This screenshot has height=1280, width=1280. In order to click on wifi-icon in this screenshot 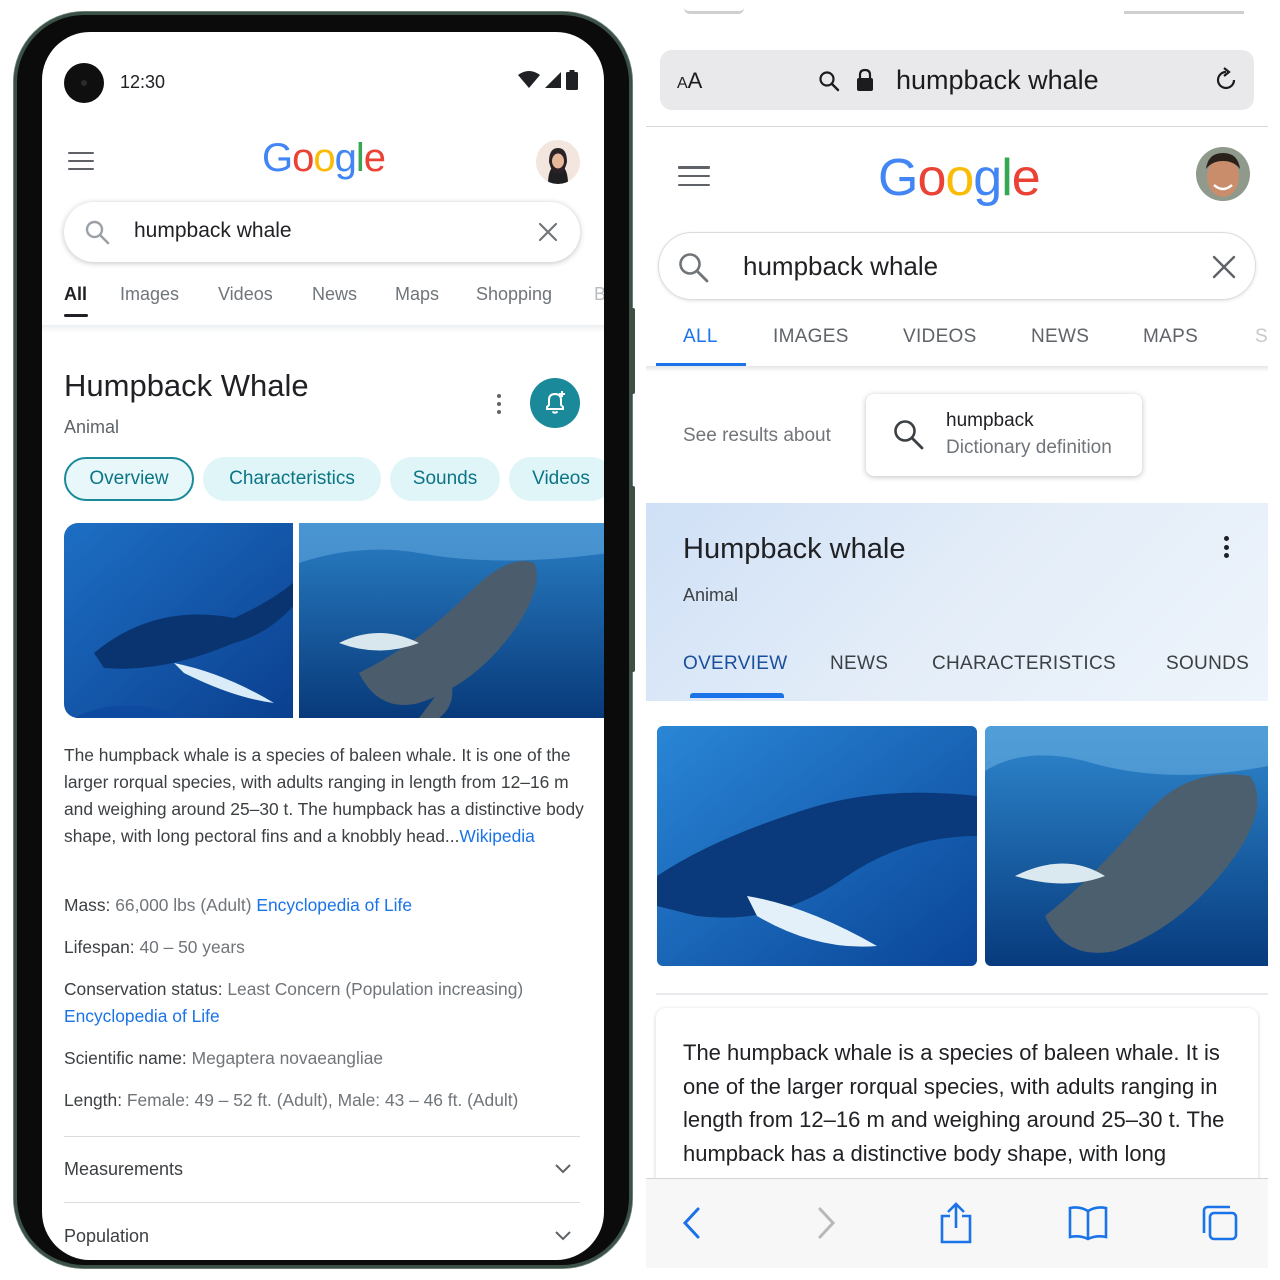, I will do `click(529, 79)`.